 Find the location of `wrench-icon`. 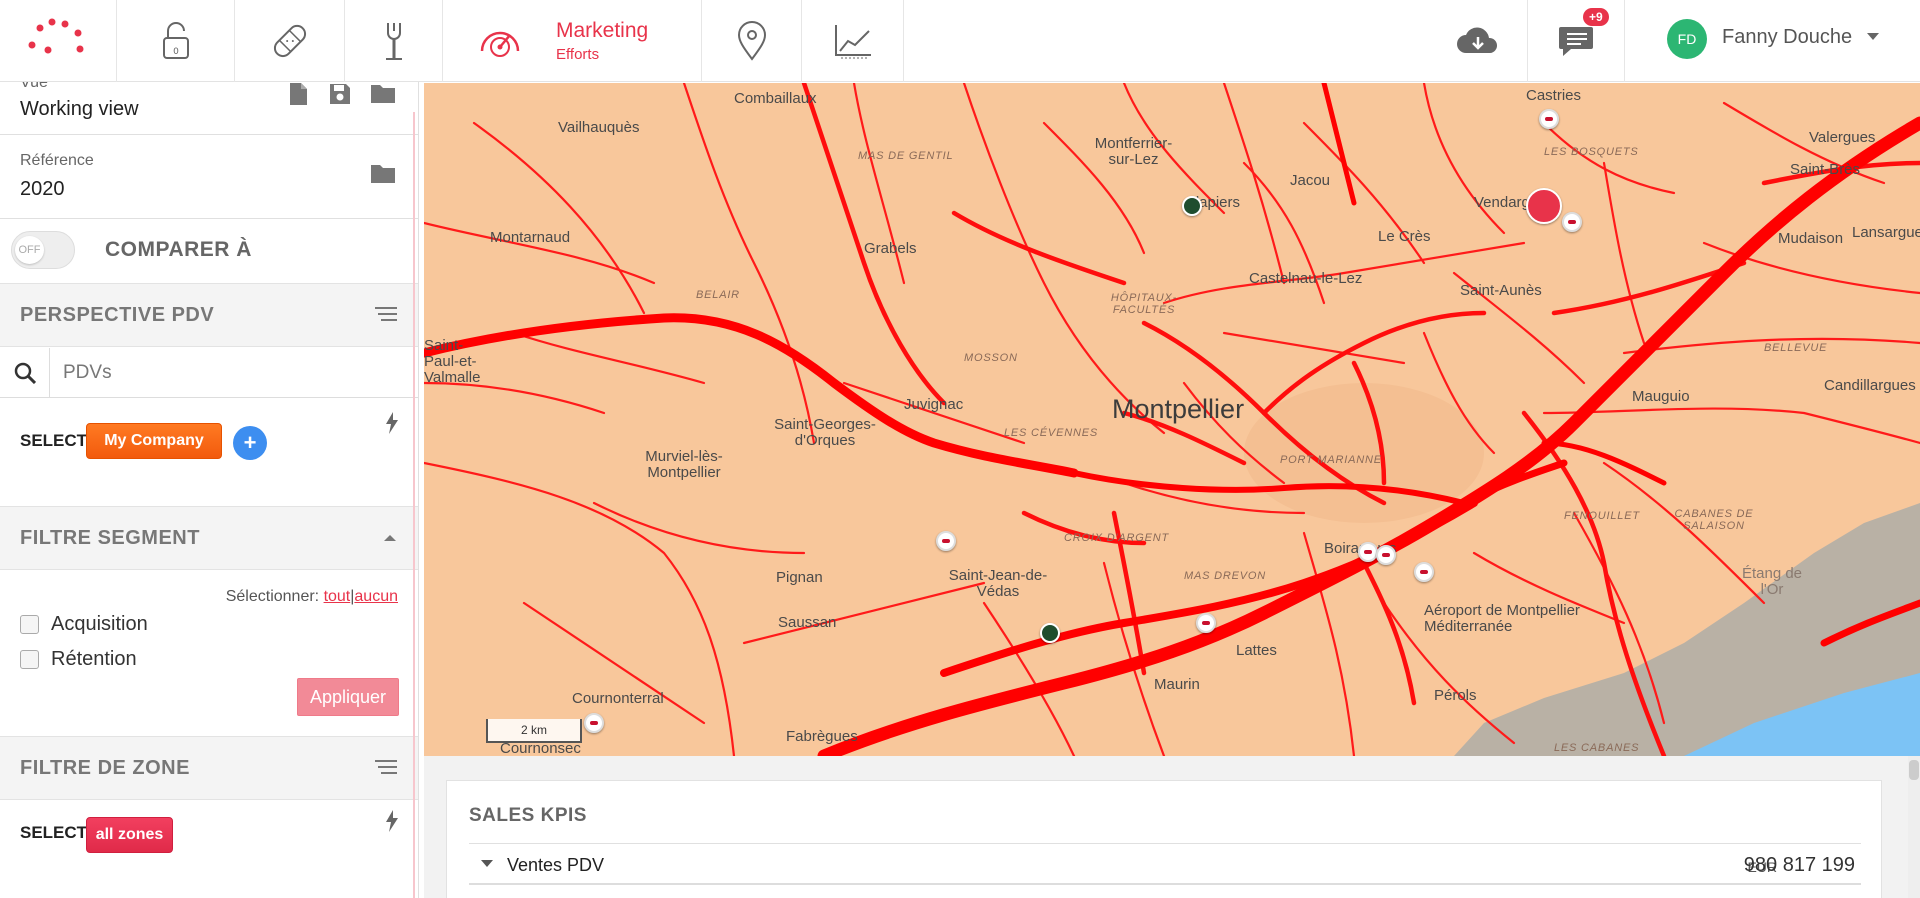

wrench-icon is located at coordinates (394, 41).